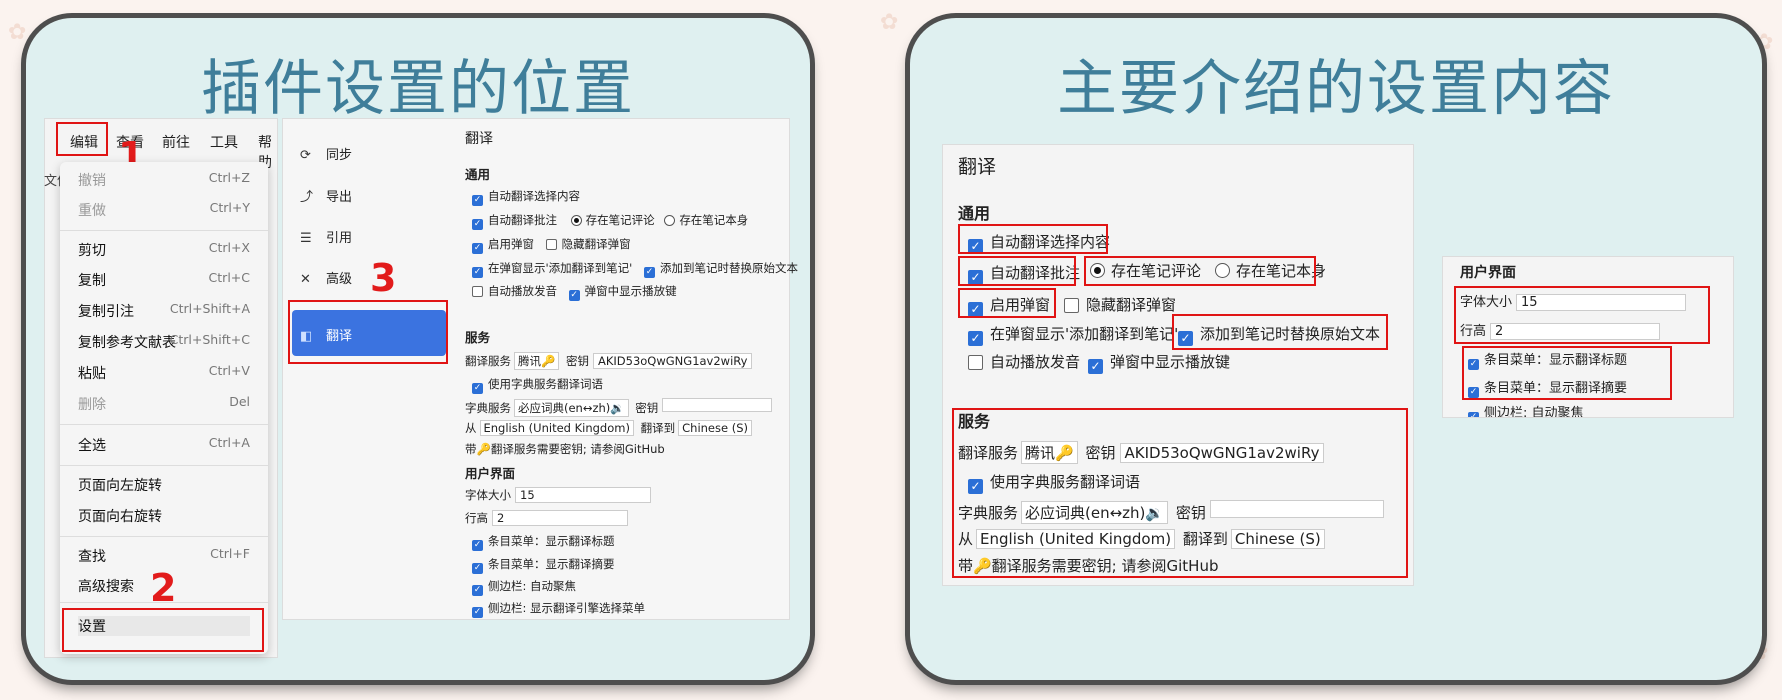  Describe the element at coordinates (571, 408) in the screenshot. I see `dict-service-select: 必应词典(en↔zh)🔉` at that location.